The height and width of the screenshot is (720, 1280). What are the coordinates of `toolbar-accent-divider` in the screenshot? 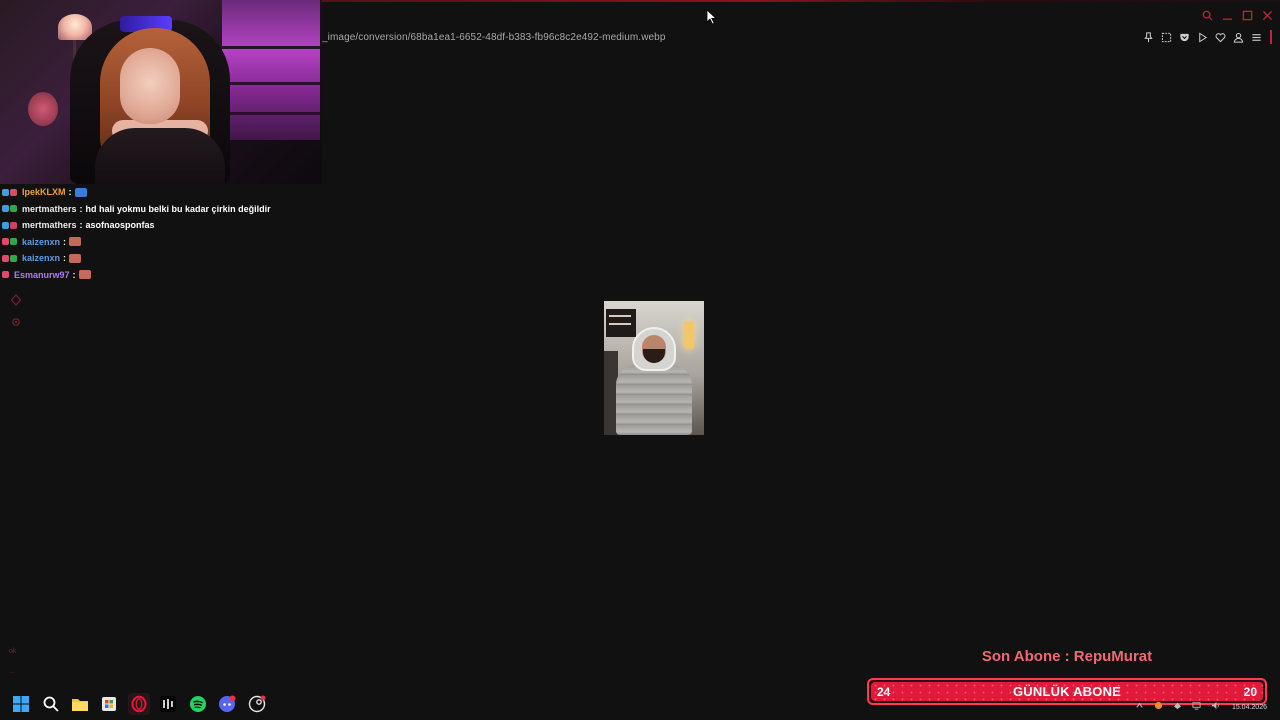 It's located at (1271, 37).